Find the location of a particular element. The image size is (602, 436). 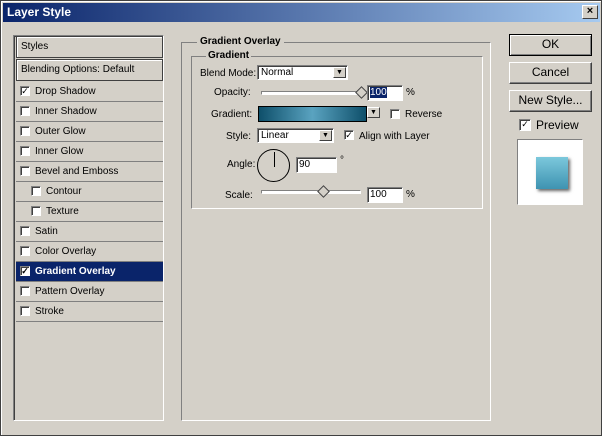

sidebar-item-label: Drop Shadow is located at coordinates (65, 91).